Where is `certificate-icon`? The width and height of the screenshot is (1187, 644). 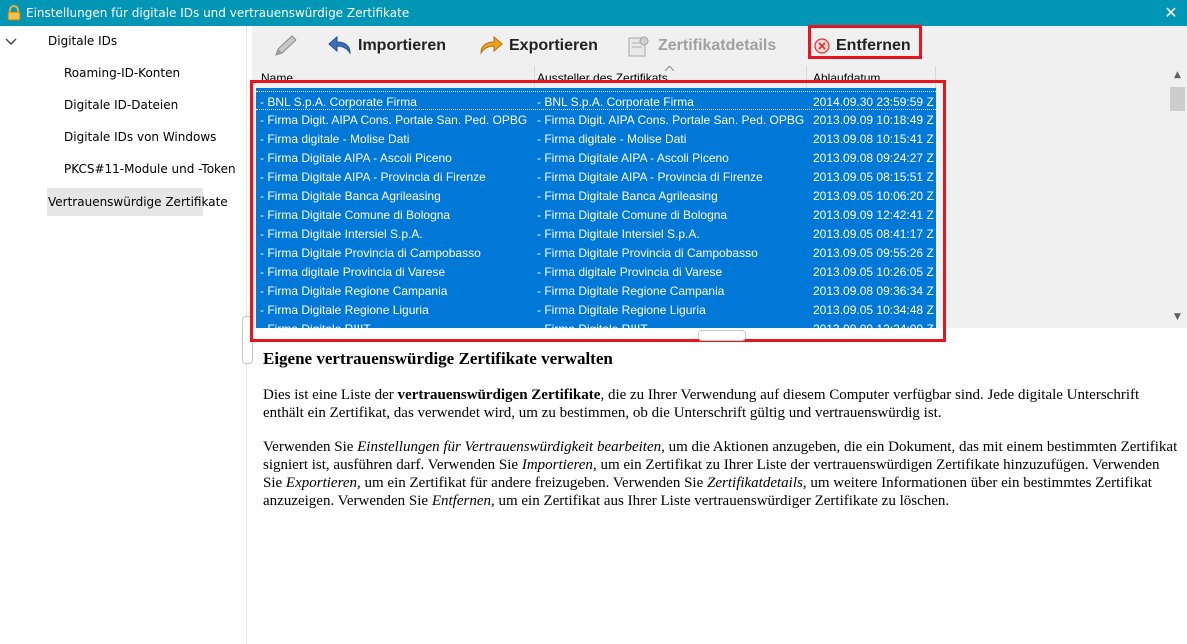 certificate-icon is located at coordinates (638, 46).